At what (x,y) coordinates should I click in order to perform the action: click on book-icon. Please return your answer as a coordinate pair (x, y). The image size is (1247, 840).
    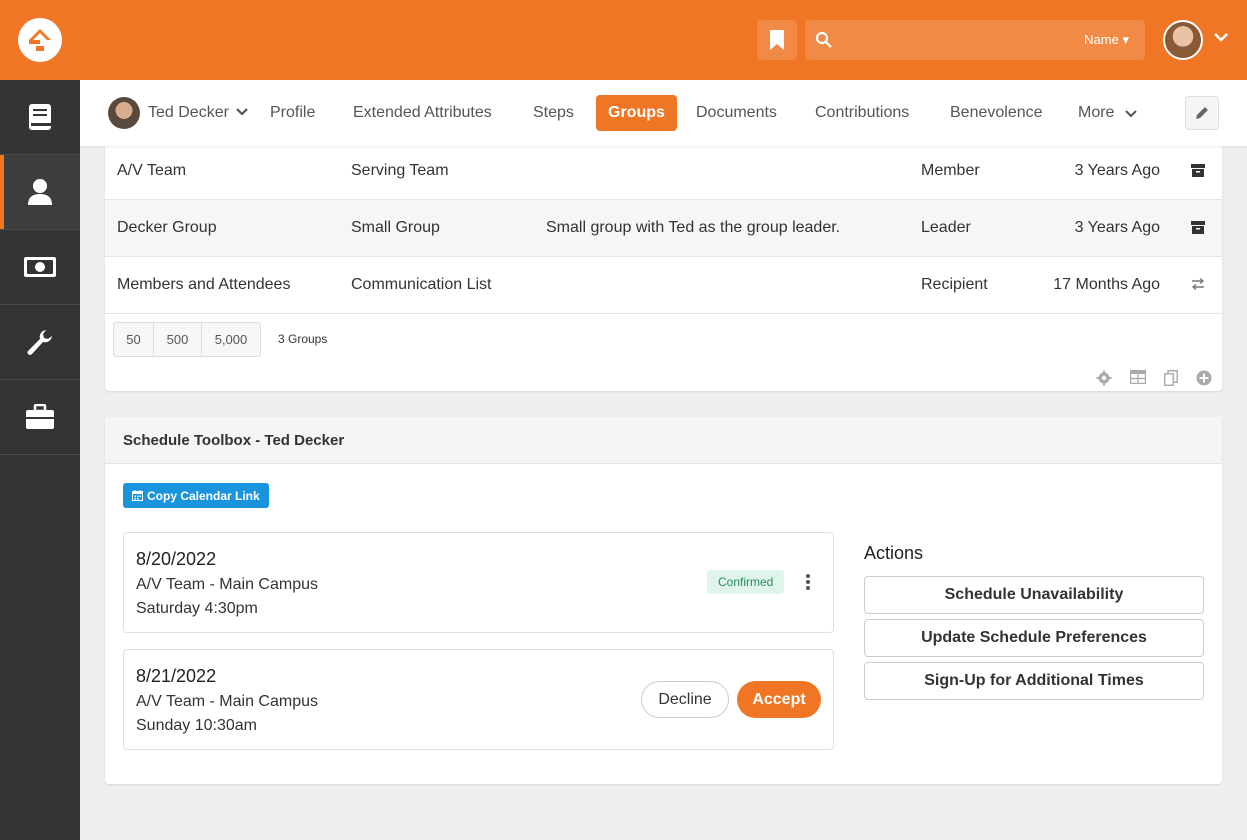
    Looking at the image, I should click on (40, 117).